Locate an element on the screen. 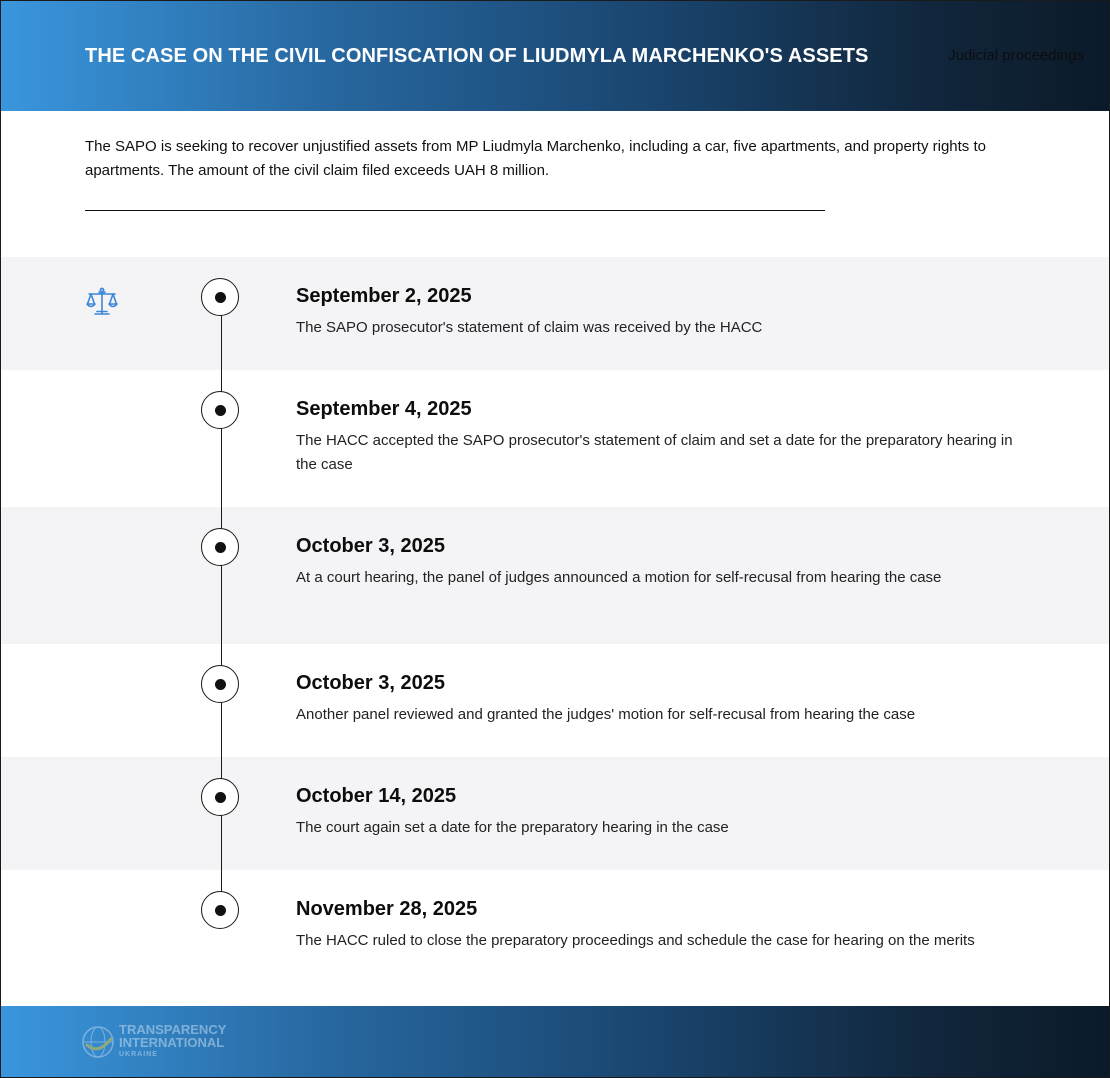 The image size is (1110, 1078). logo-wordmark: TRANSPARENCY INTERNATIONAL is located at coordinates (172, 1036).